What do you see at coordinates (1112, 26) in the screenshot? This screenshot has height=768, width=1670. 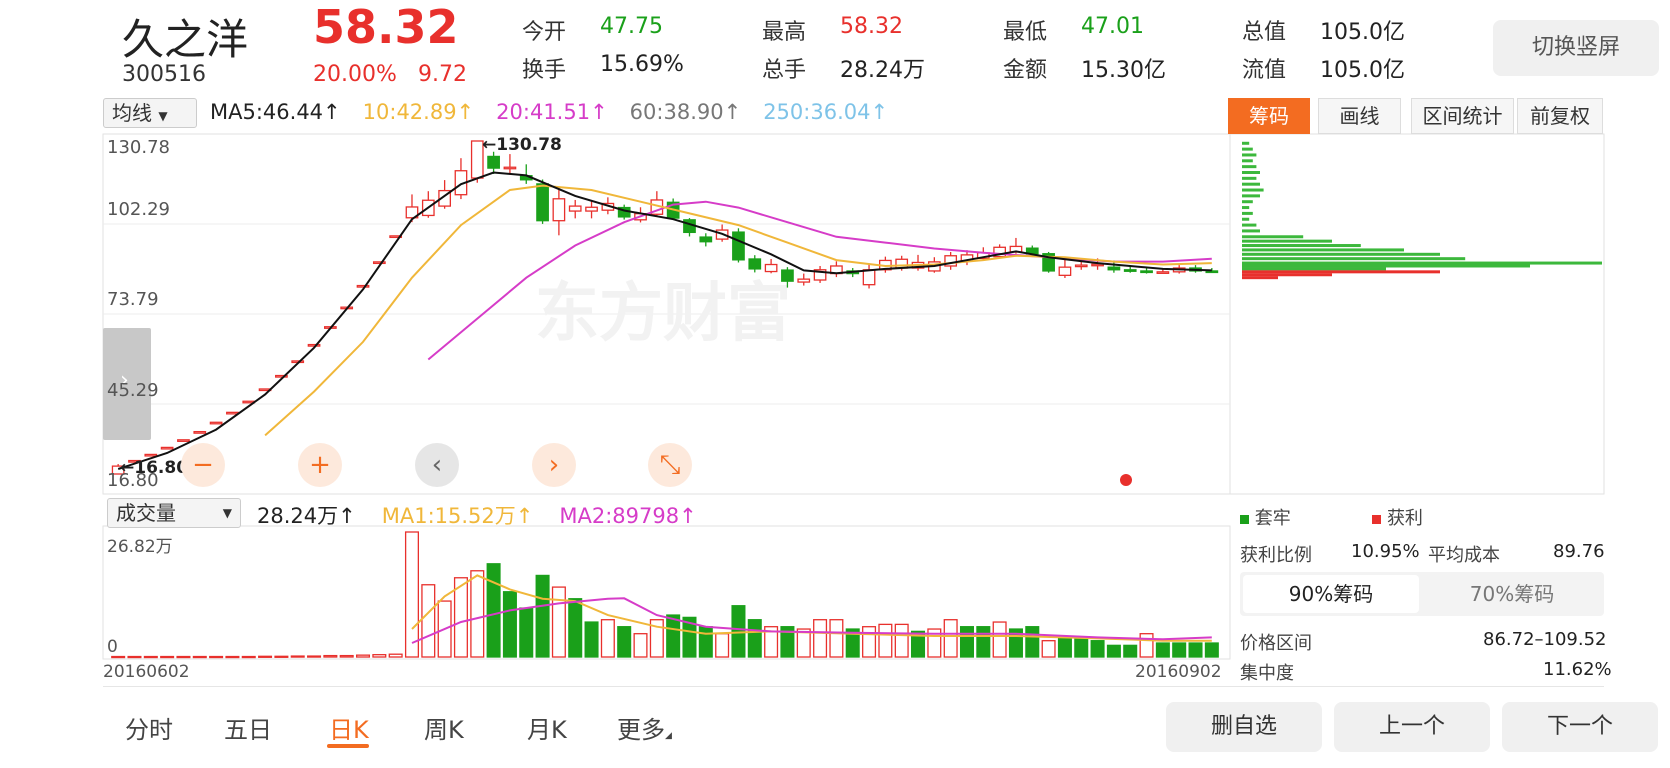 I see `quote-value: 47.01` at bounding box center [1112, 26].